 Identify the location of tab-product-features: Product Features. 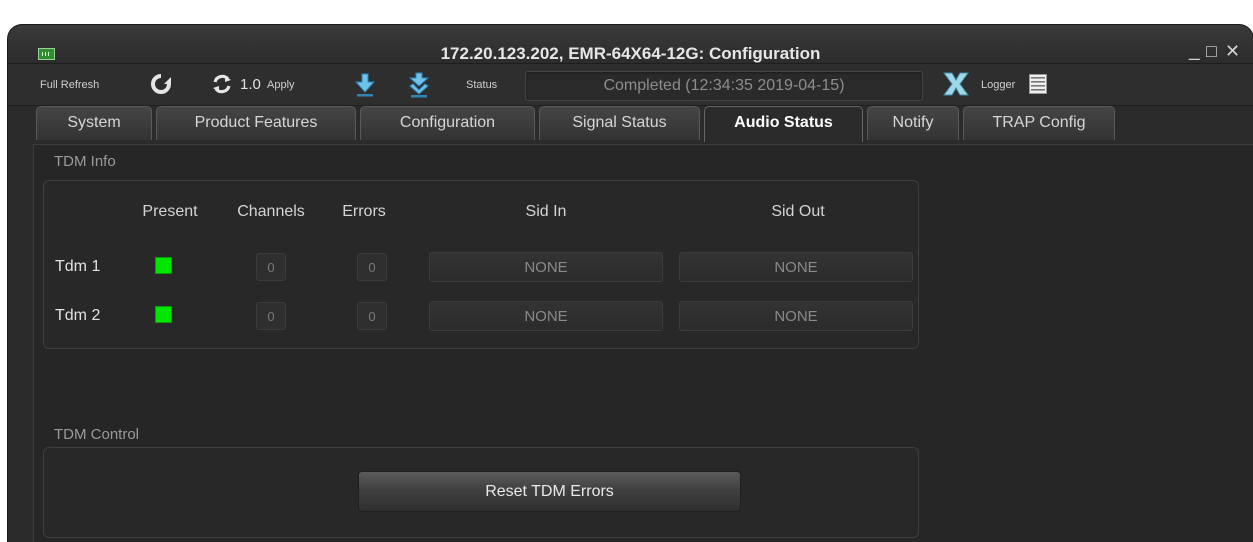
(256, 123).